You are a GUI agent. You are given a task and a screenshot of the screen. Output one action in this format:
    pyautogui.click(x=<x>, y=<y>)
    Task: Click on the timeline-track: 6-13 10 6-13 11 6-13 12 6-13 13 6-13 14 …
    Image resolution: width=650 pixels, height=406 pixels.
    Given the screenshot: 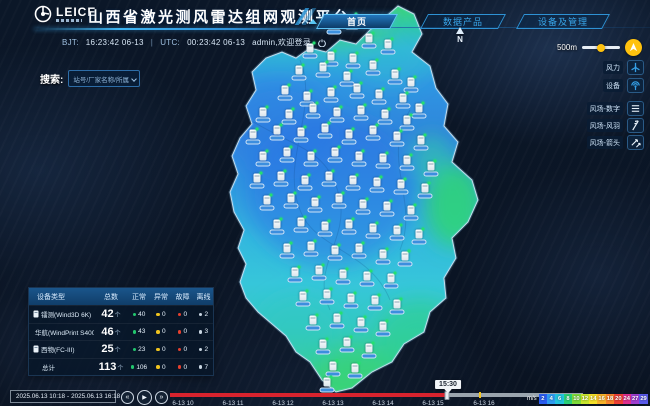 What is the action you would take?
    pyautogui.click(x=376, y=398)
    